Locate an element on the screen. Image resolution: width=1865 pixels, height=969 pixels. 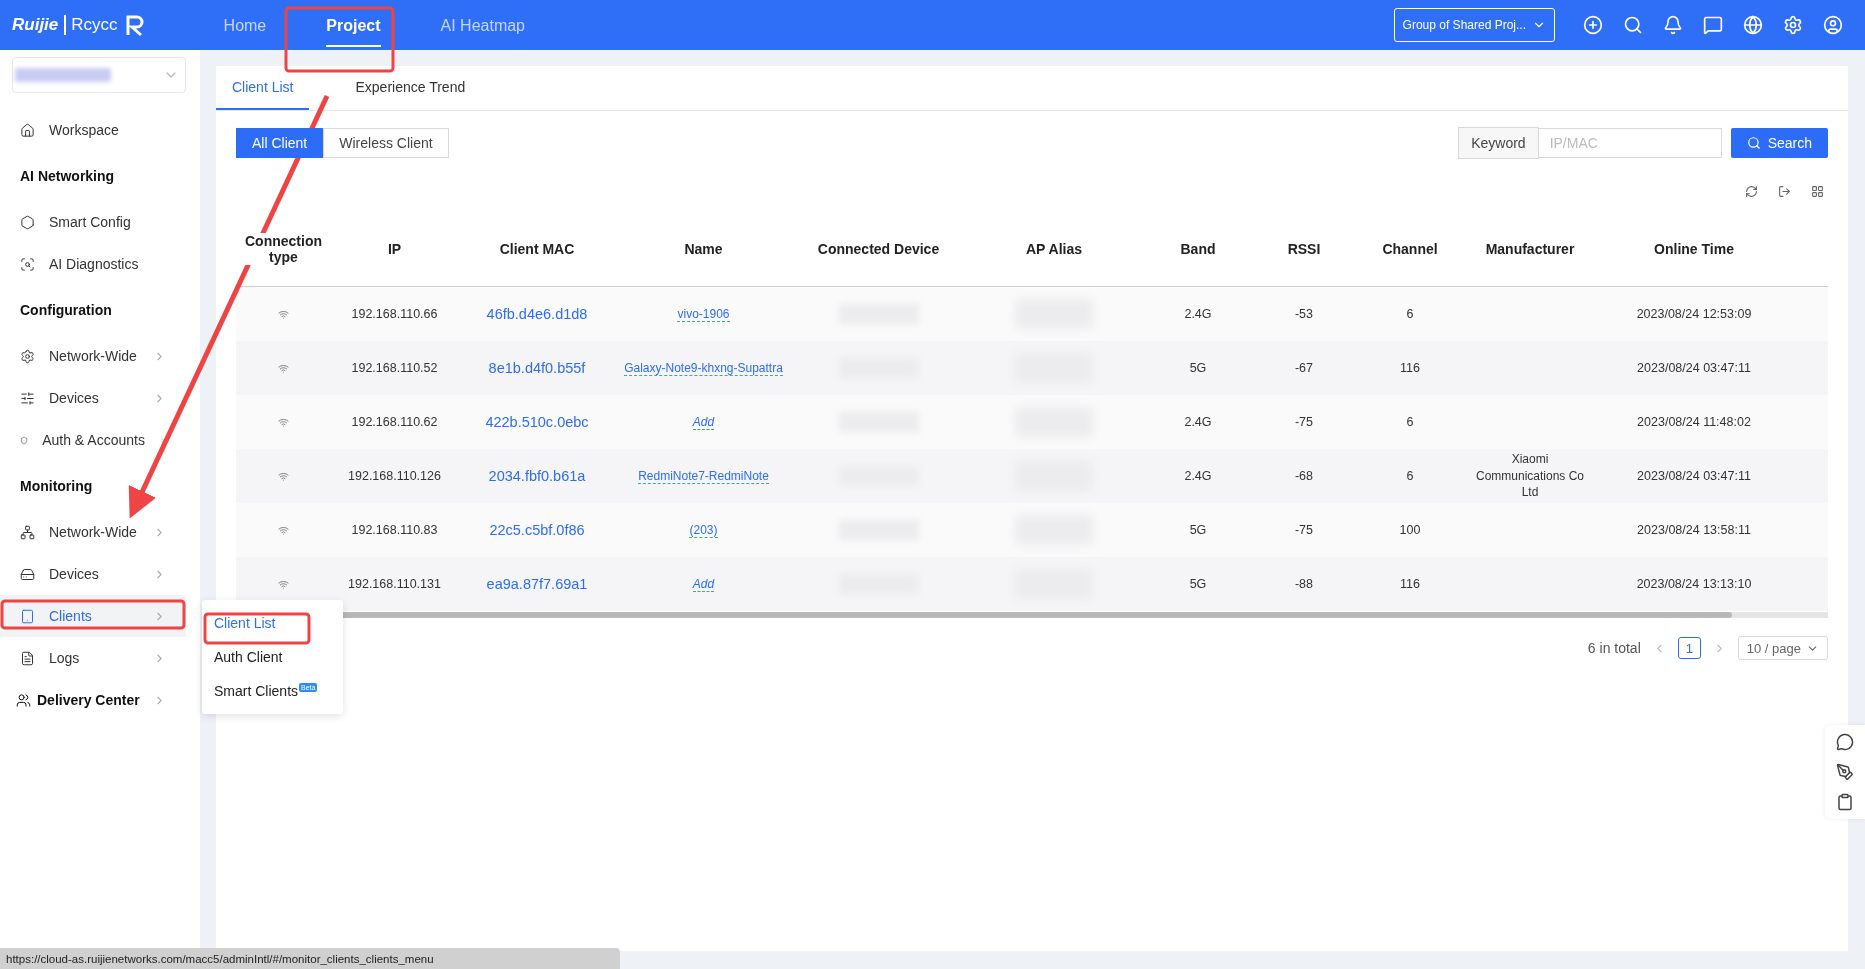
globe-icon is located at coordinates (1753, 25).